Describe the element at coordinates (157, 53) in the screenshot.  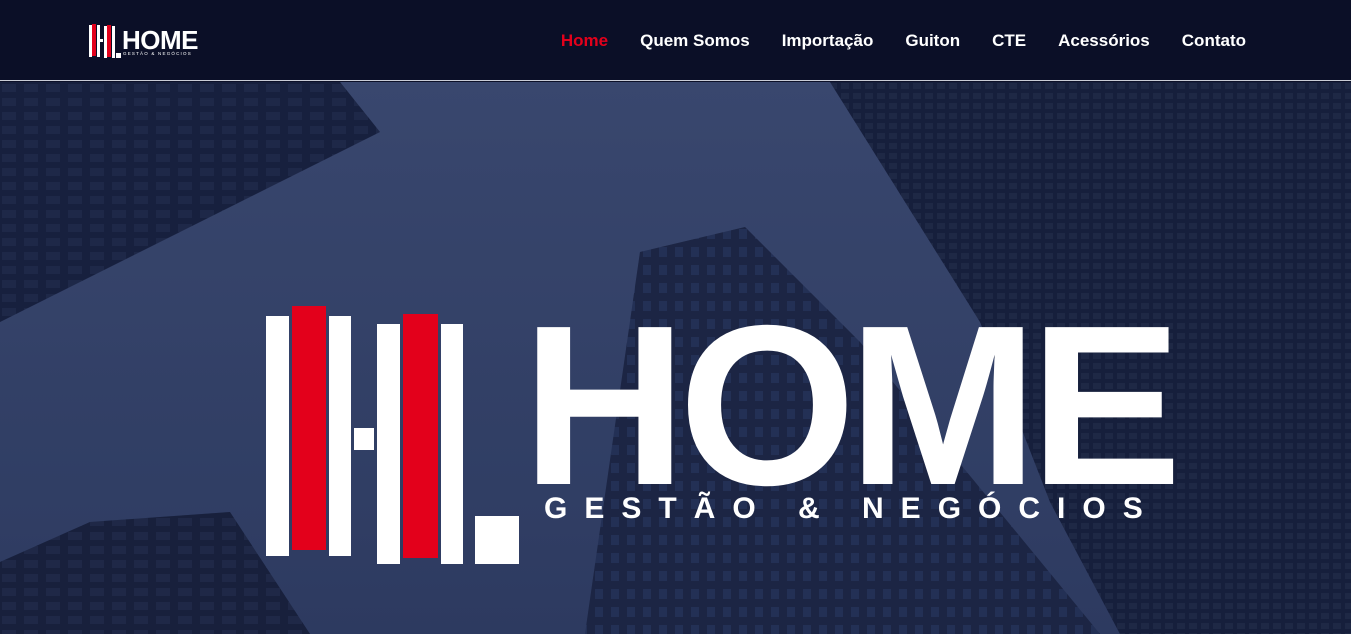
I see `header-logo-tagline: GESTÃO & NEGÓCIOS` at that location.